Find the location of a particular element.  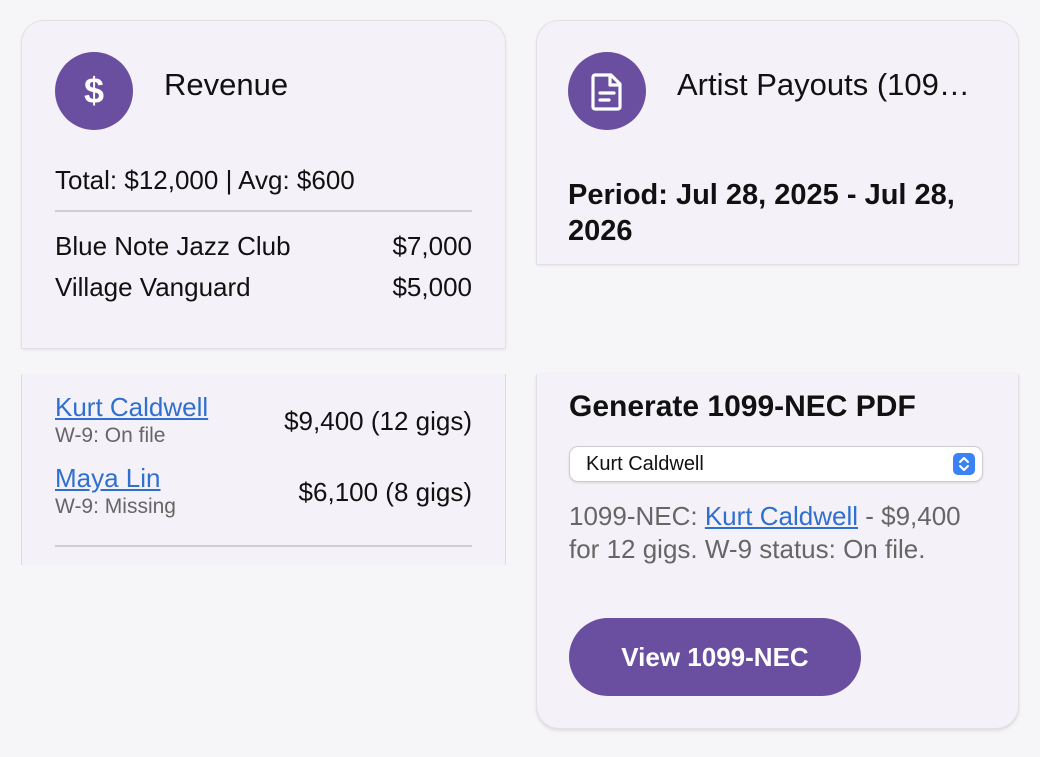

revenue-divider is located at coordinates (263, 211).